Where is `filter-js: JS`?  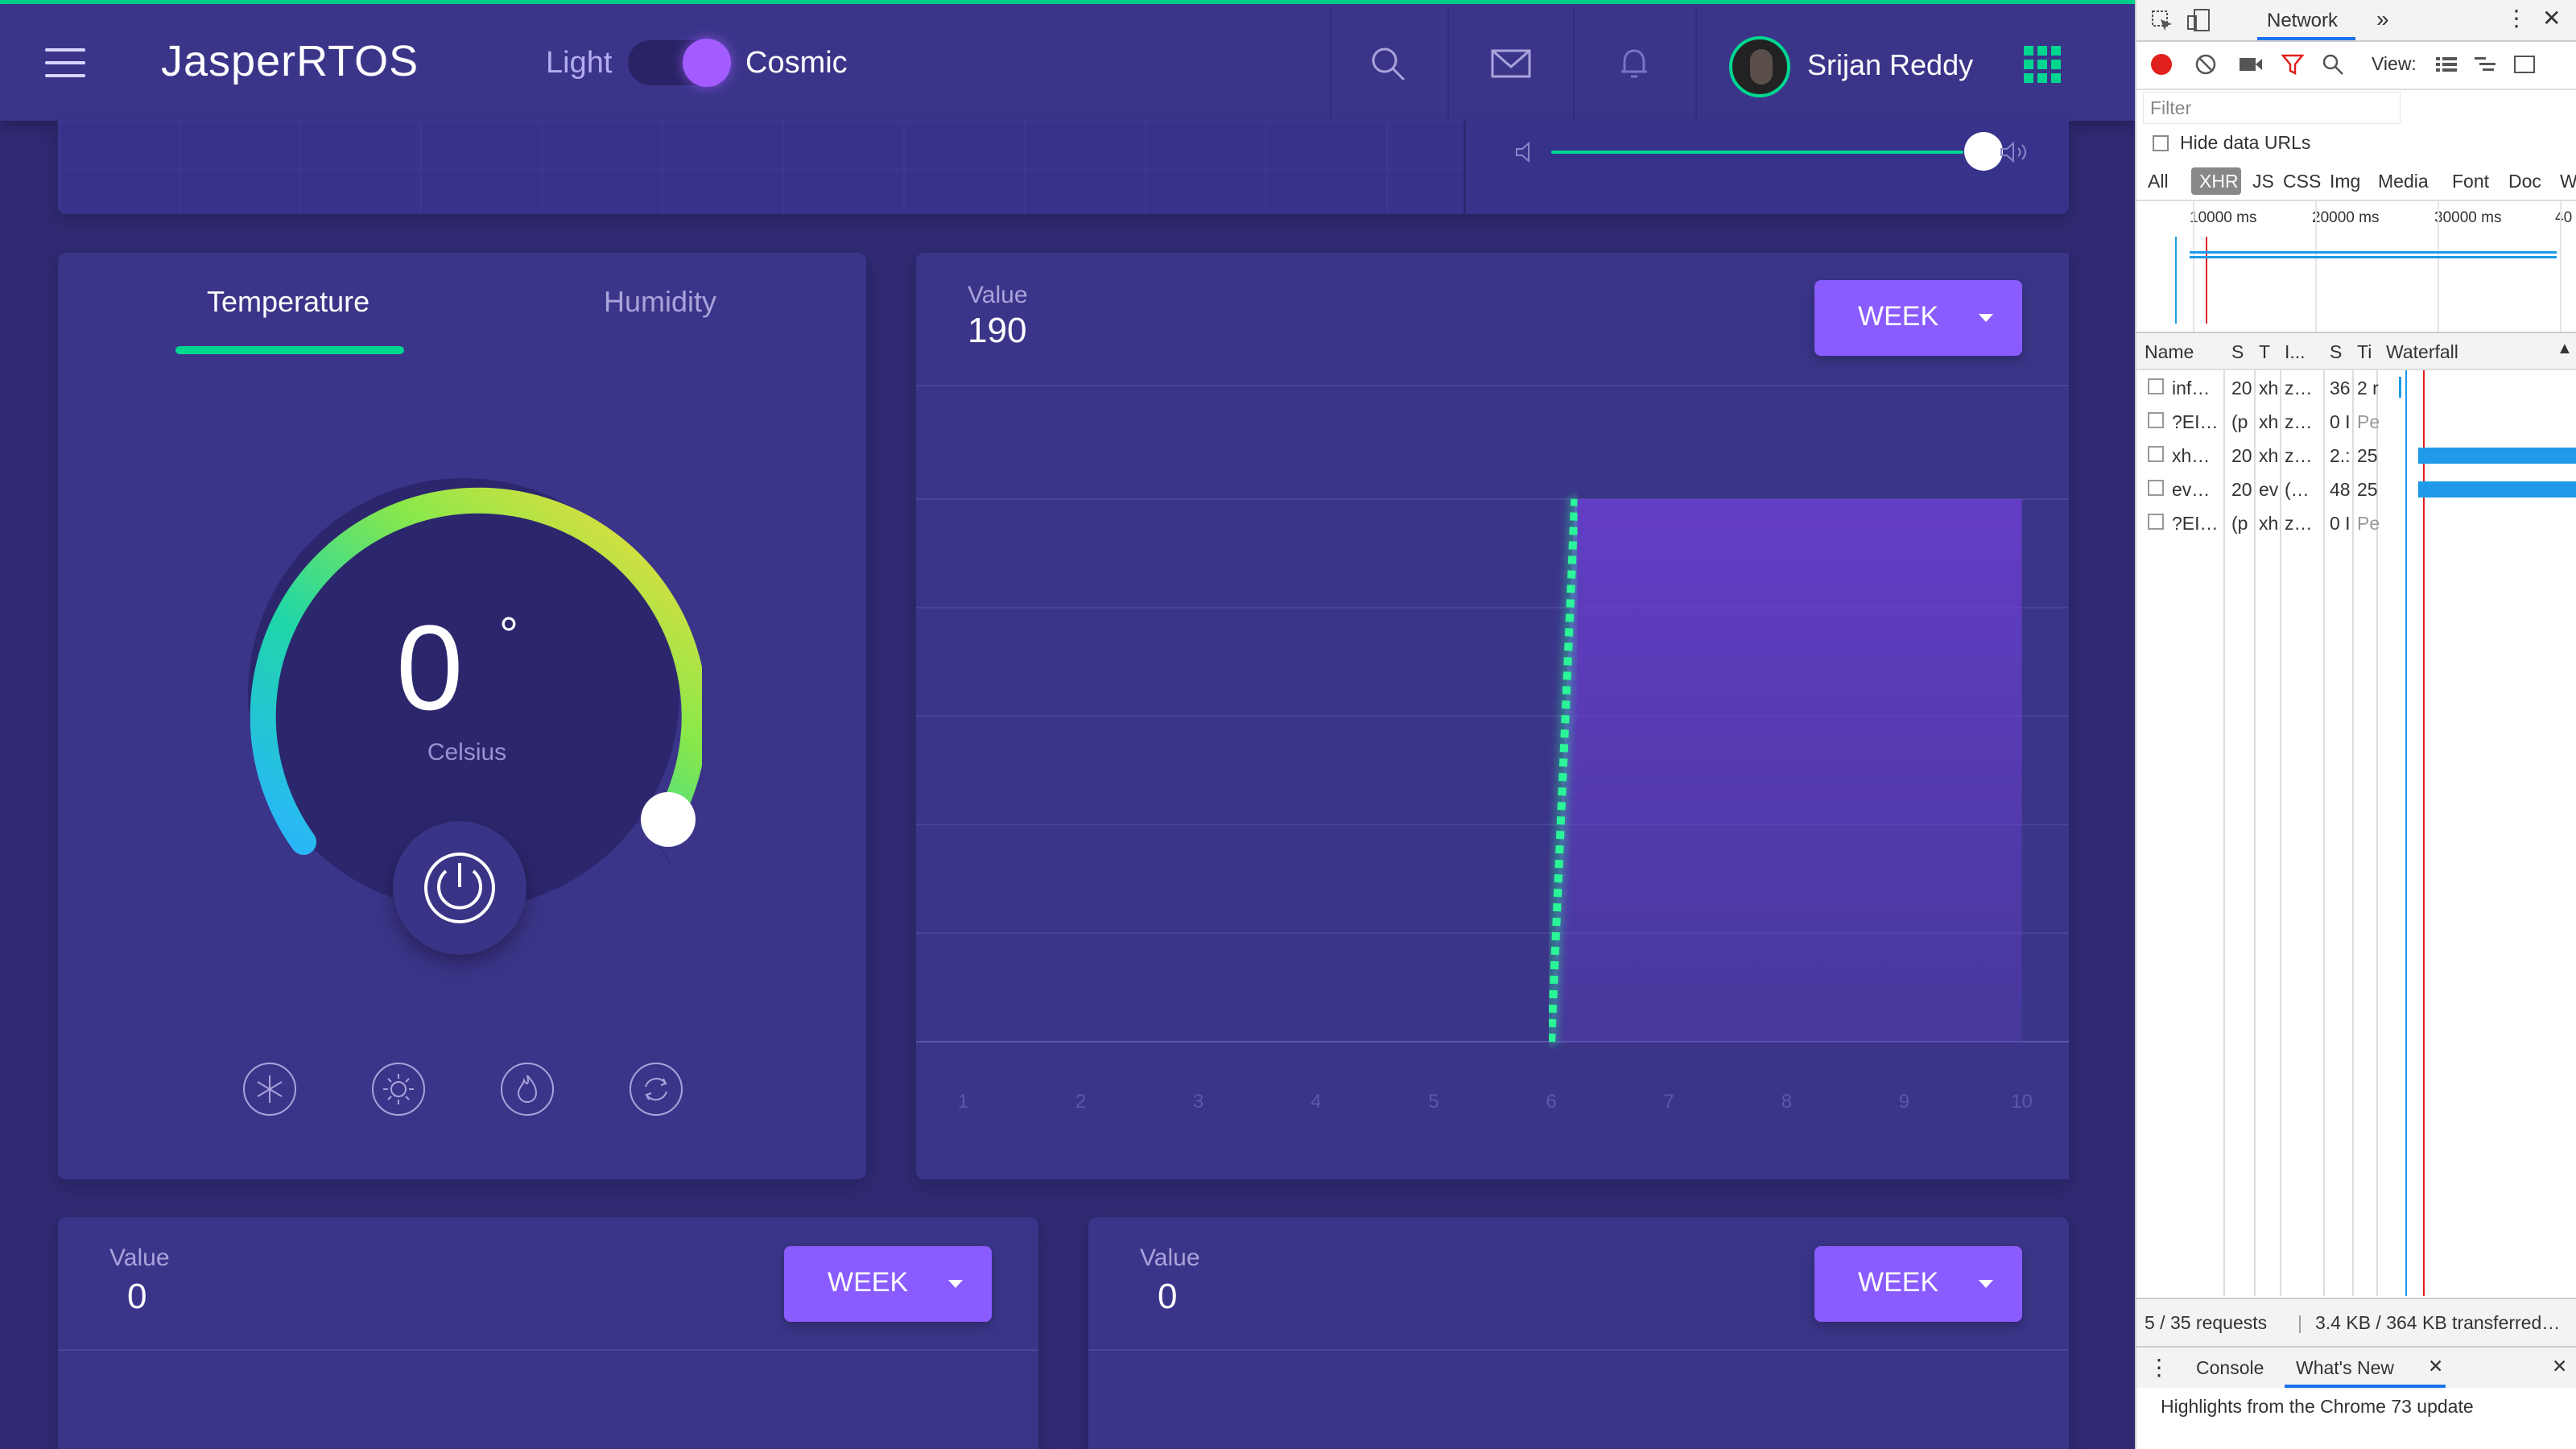 filter-js: JS is located at coordinates (2263, 181).